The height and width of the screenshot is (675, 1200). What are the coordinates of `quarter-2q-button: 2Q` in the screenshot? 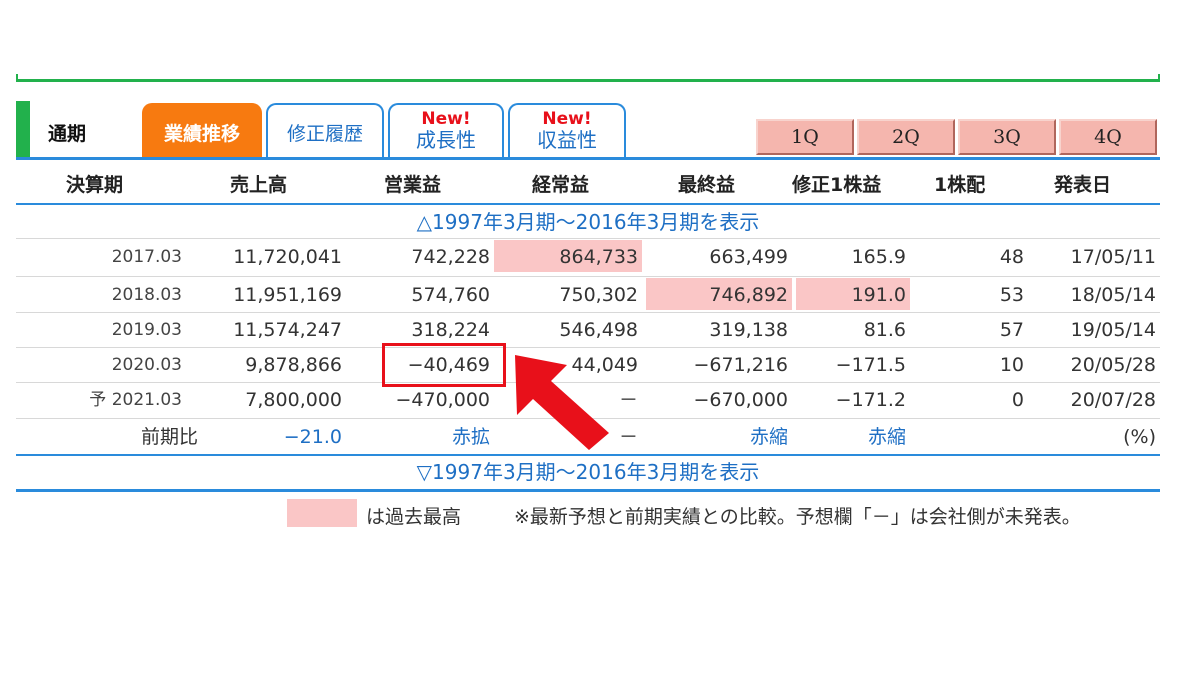 It's located at (906, 137).